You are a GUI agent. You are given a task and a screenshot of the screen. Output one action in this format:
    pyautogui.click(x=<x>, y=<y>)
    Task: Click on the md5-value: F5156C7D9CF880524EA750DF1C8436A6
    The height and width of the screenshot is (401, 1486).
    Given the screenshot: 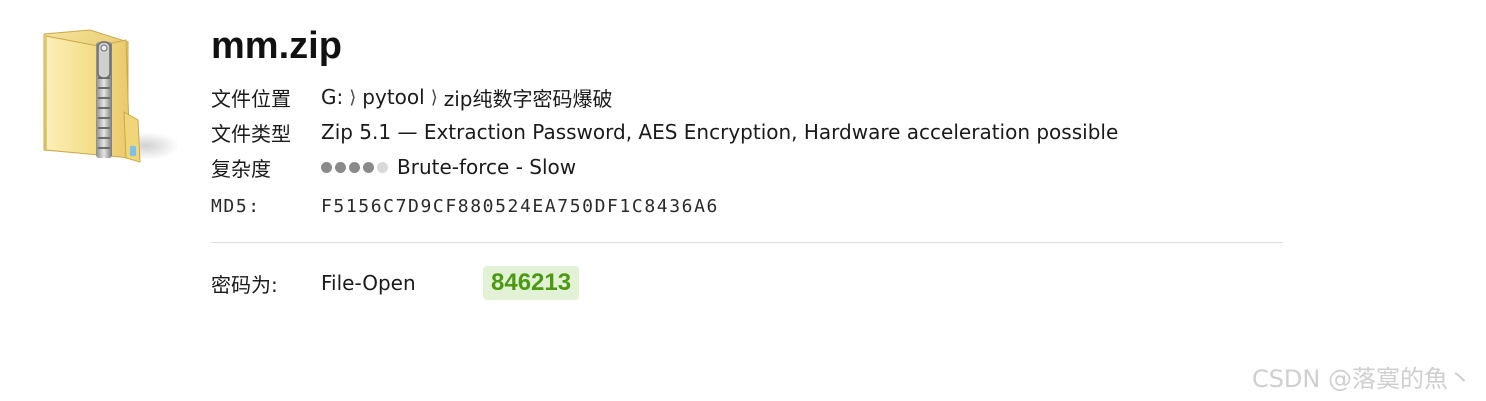 What is the action you would take?
    pyautogui.click(x=520, y=206)
    